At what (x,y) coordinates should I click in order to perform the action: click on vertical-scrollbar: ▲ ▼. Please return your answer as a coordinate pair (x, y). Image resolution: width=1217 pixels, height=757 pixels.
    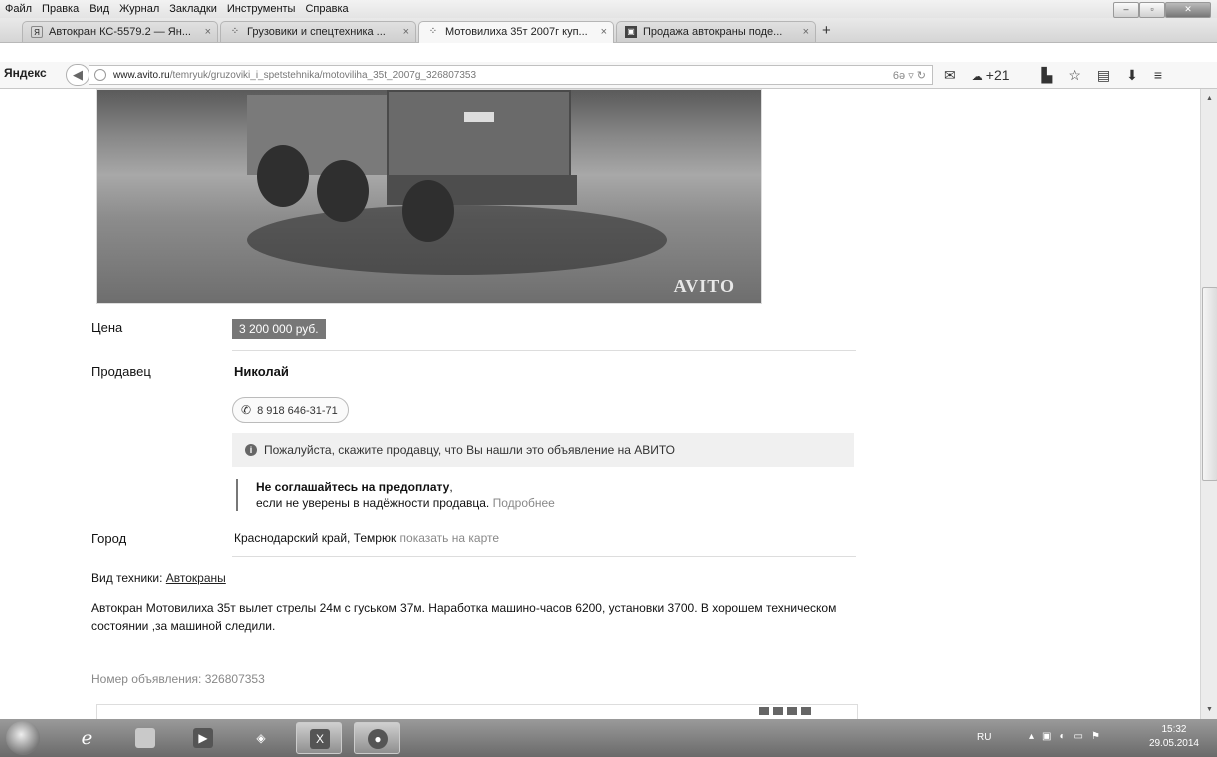
    Looking at the image, I should click on (1208, 404).